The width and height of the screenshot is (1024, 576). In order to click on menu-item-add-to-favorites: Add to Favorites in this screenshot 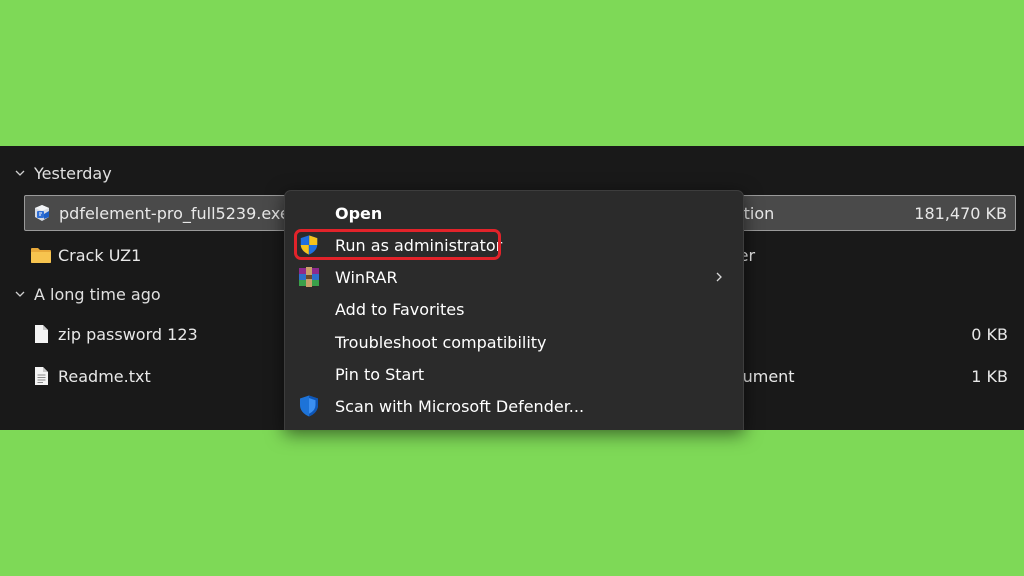, I will do `click(514, 309)`.